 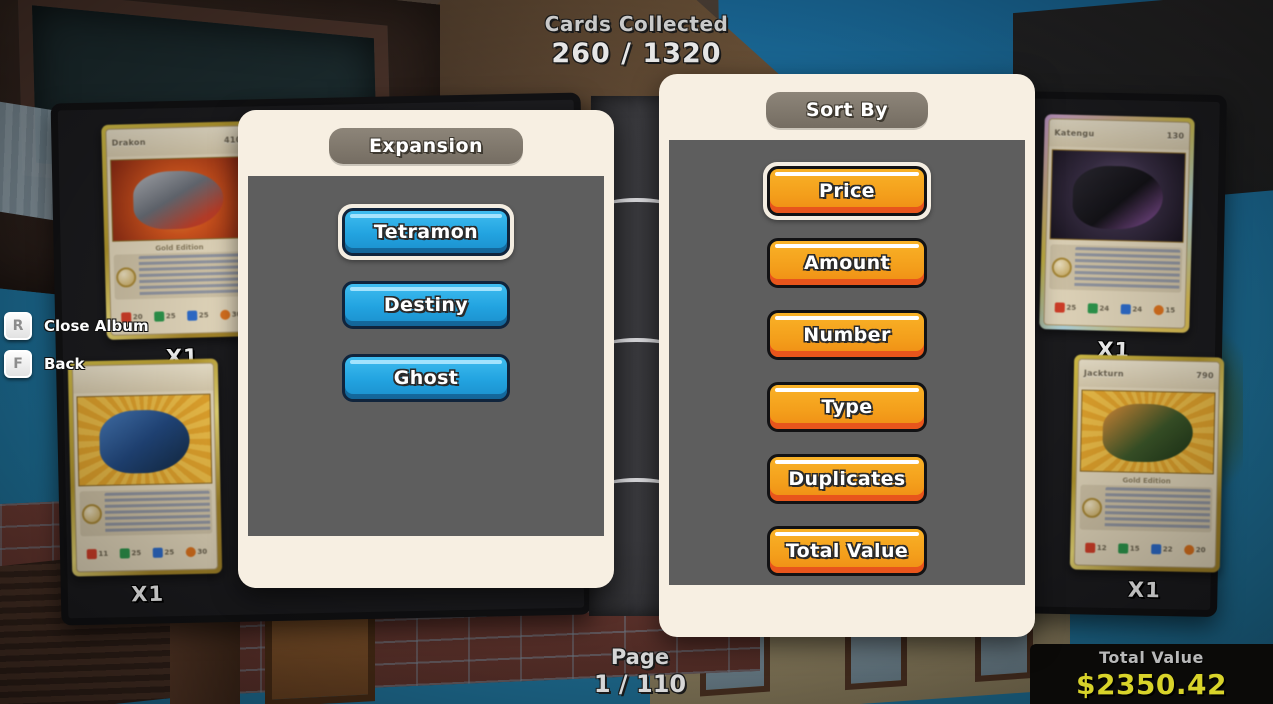 What do you see at coordinates (64, 364) in the screenshot?
I see `keyhint-label: Back` at bounding box center [64, 364].